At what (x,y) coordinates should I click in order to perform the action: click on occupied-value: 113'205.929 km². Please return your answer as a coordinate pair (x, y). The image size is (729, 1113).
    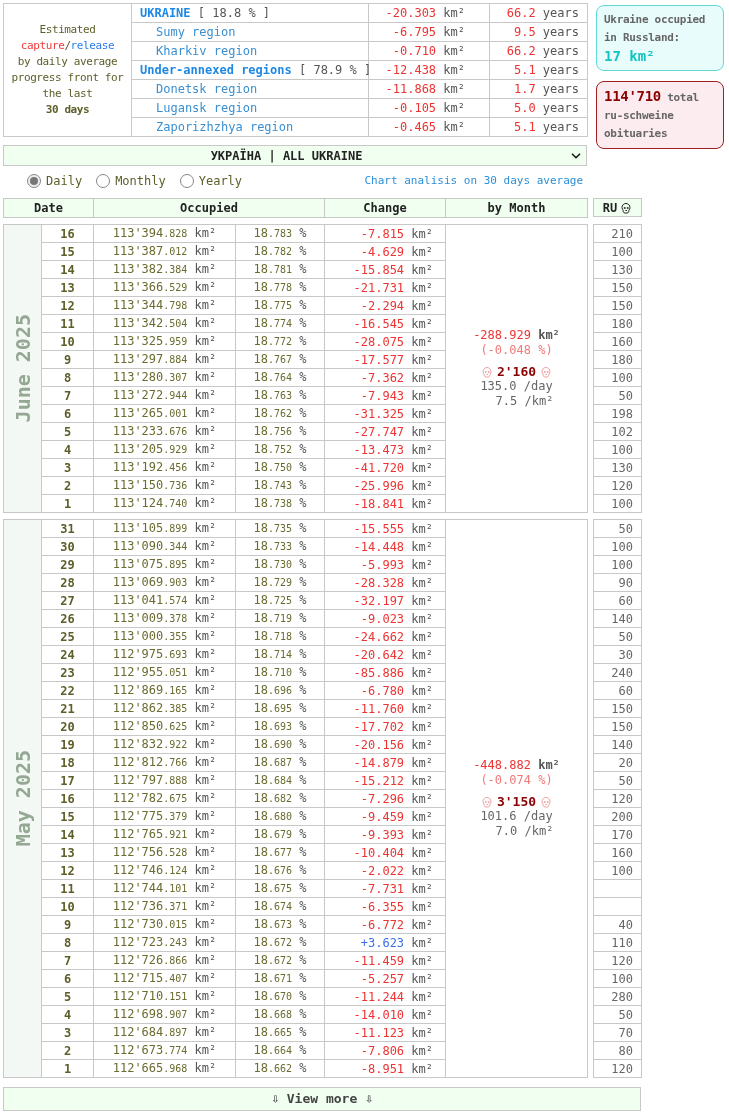
    Looking at the image, I should click on (164, 449).